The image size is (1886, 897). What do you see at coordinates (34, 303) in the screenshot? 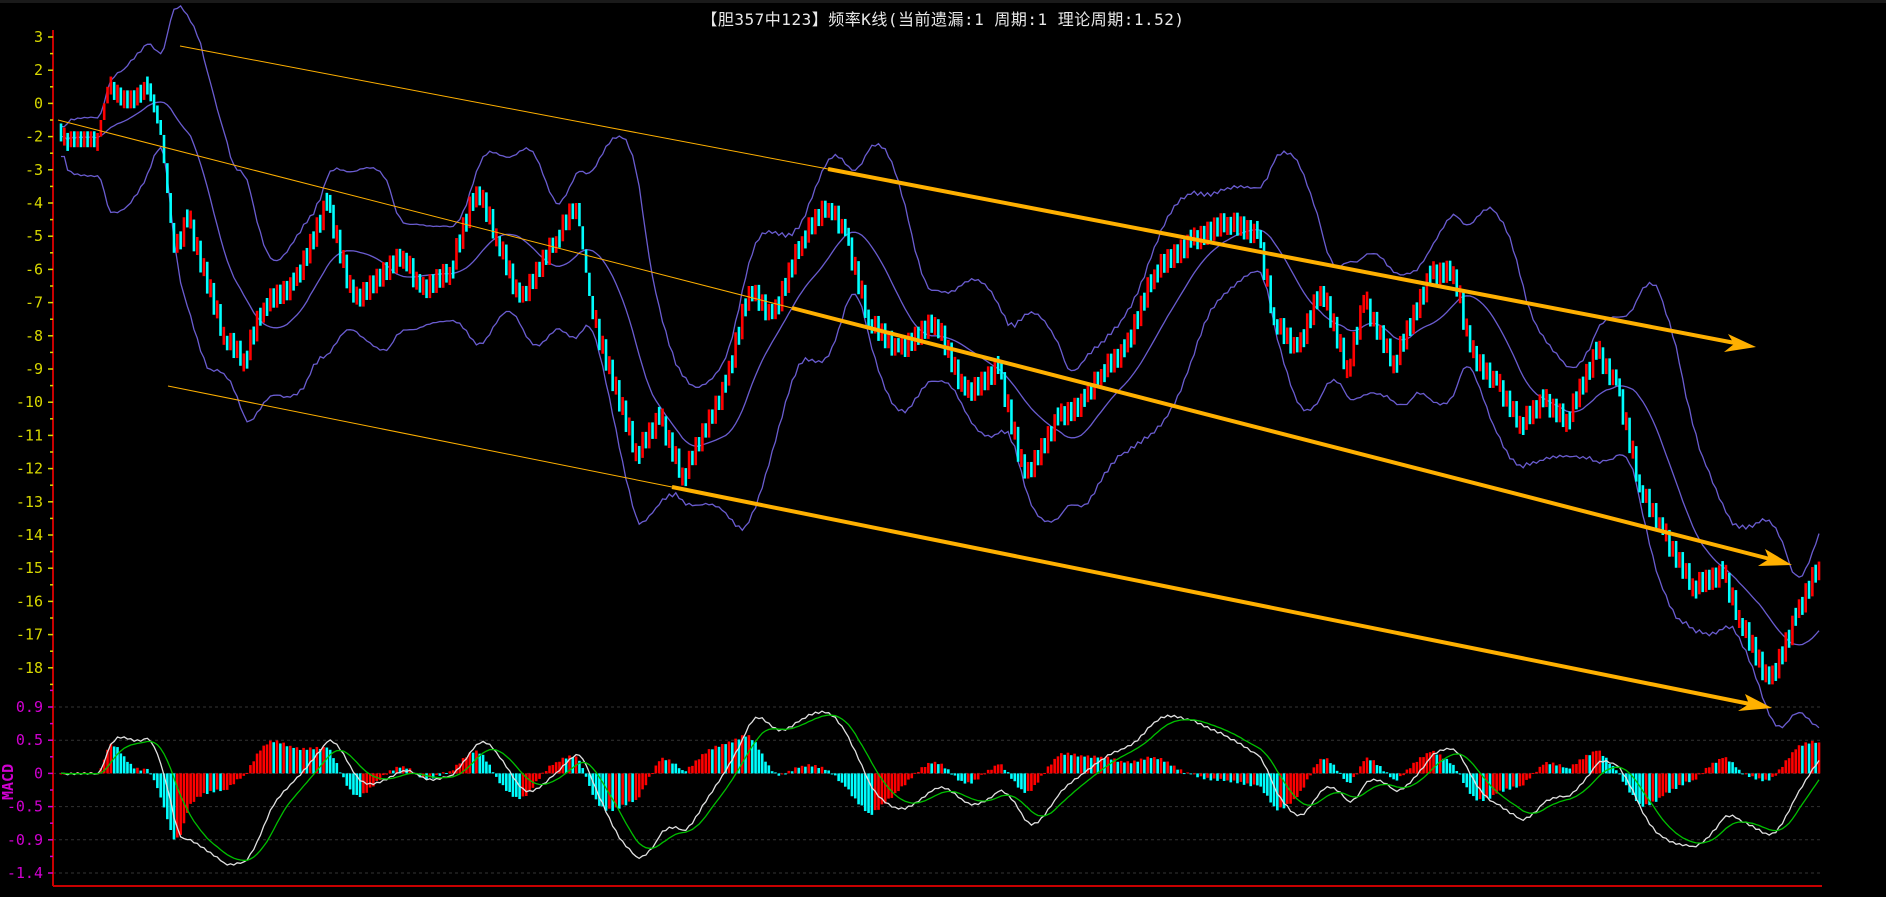
I see `y-tick-label: -7` at bounding box center [34, 303].